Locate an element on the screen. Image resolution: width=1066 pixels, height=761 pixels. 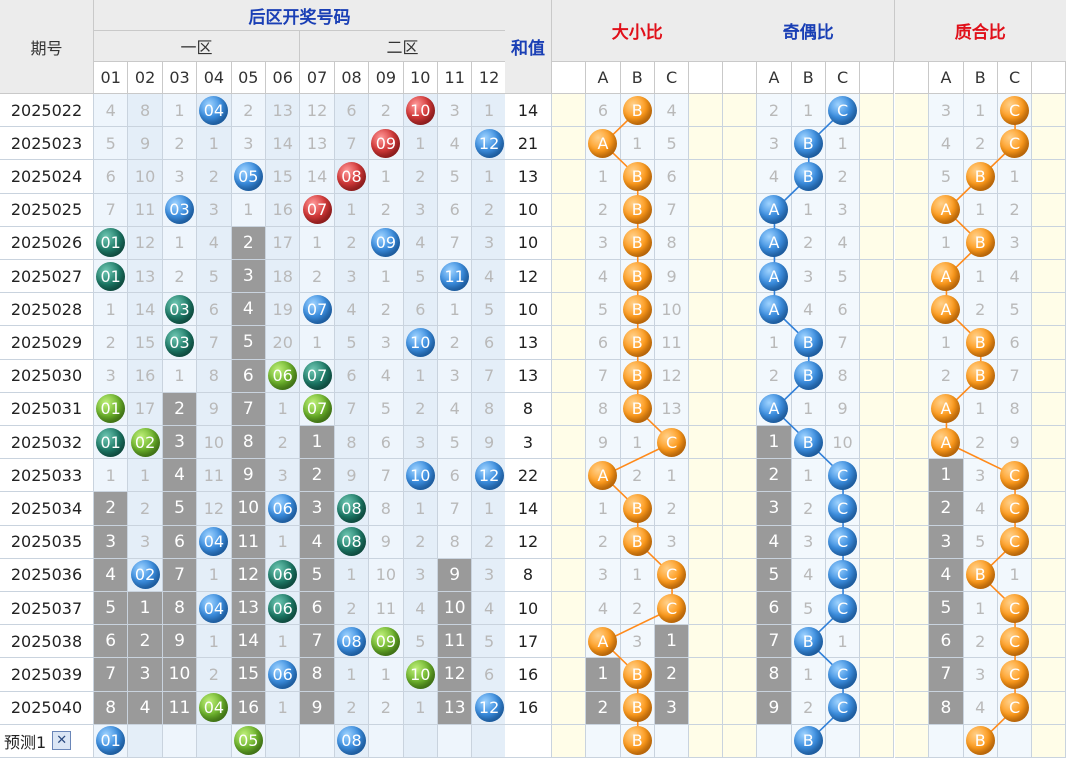
forecast-number-cell: 08 is located at coordinates (352, 741).